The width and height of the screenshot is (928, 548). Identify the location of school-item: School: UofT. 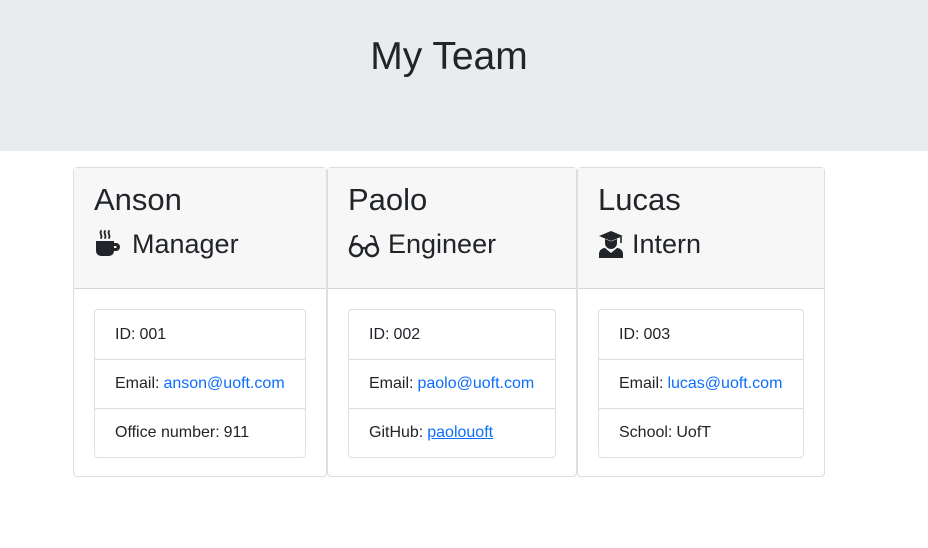
(701, 432).